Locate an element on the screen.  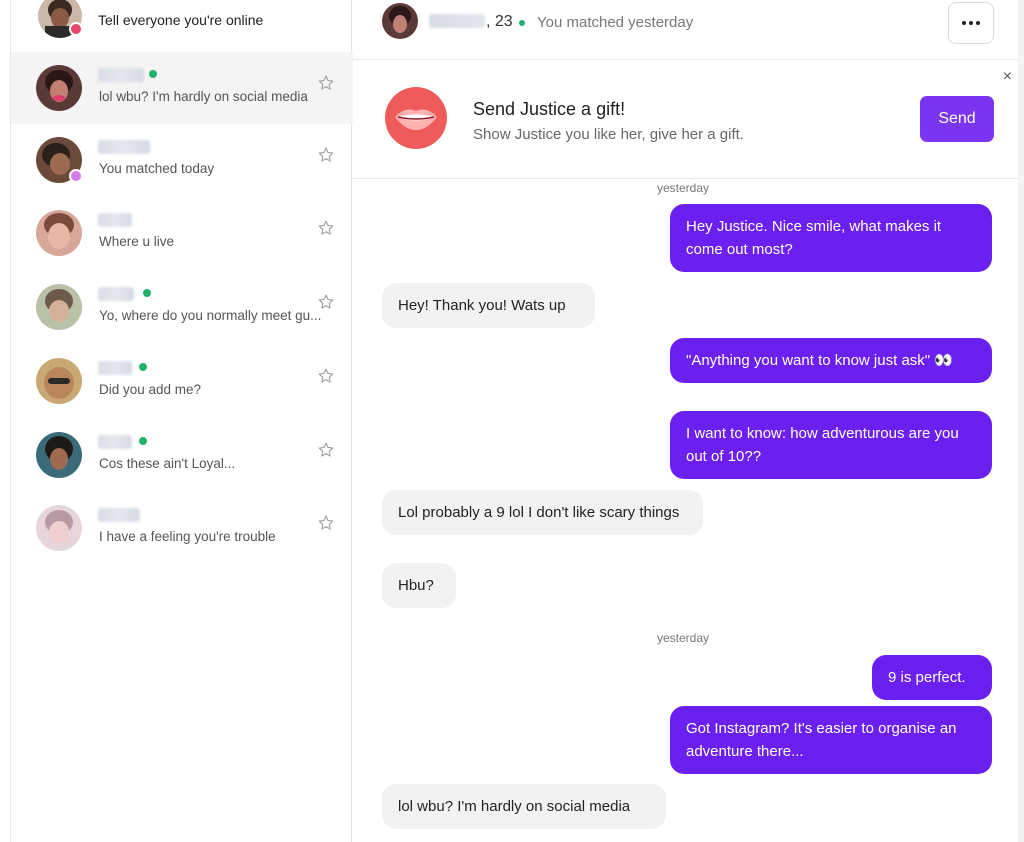
status-badge is located at coordinates (76, 29).